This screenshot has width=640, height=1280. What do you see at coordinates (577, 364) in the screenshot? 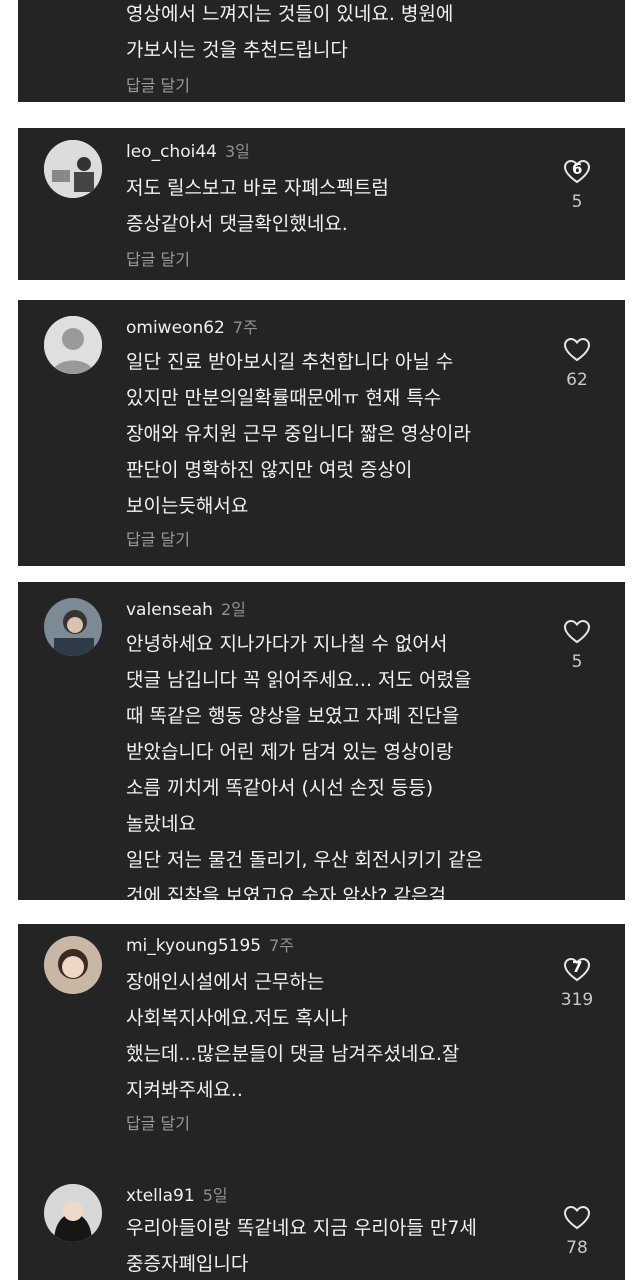
I see `like-button: 62` at bounding box center [577, 364].